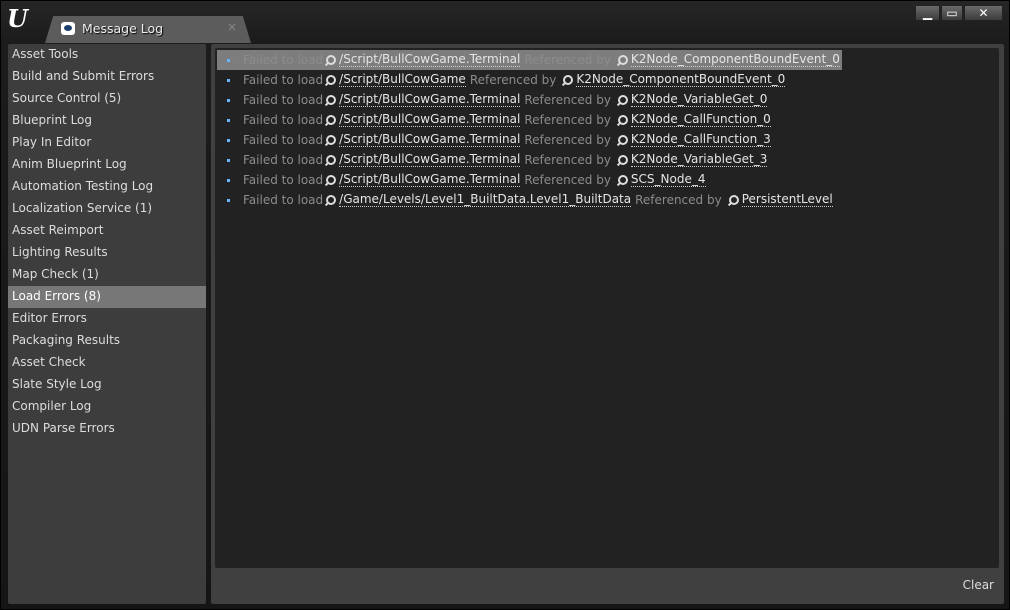  I want to click on sidebar-item: Lighting Results, so click(107, 253).